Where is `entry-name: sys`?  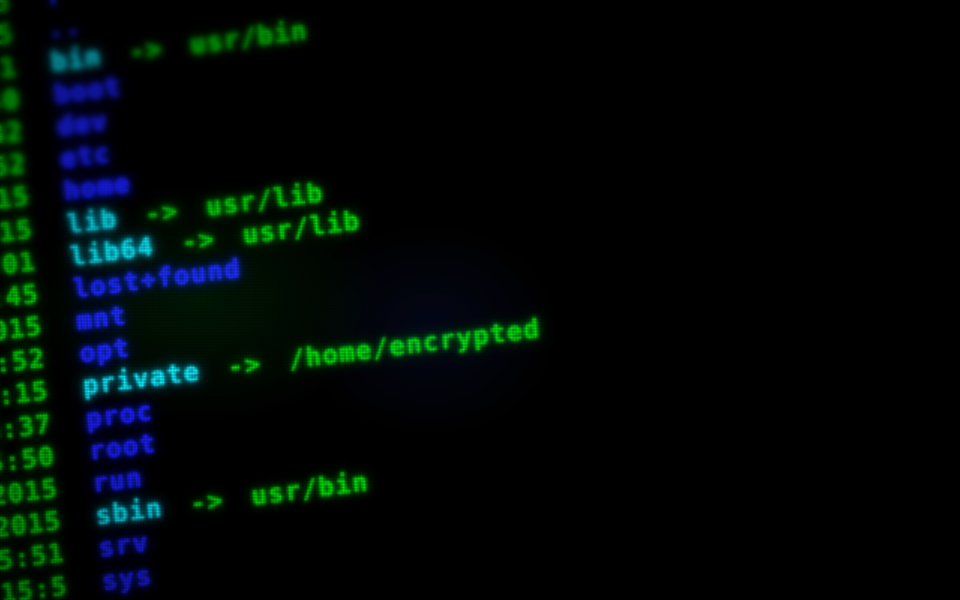
entry-name: sys is located at coordinates (127, 577).